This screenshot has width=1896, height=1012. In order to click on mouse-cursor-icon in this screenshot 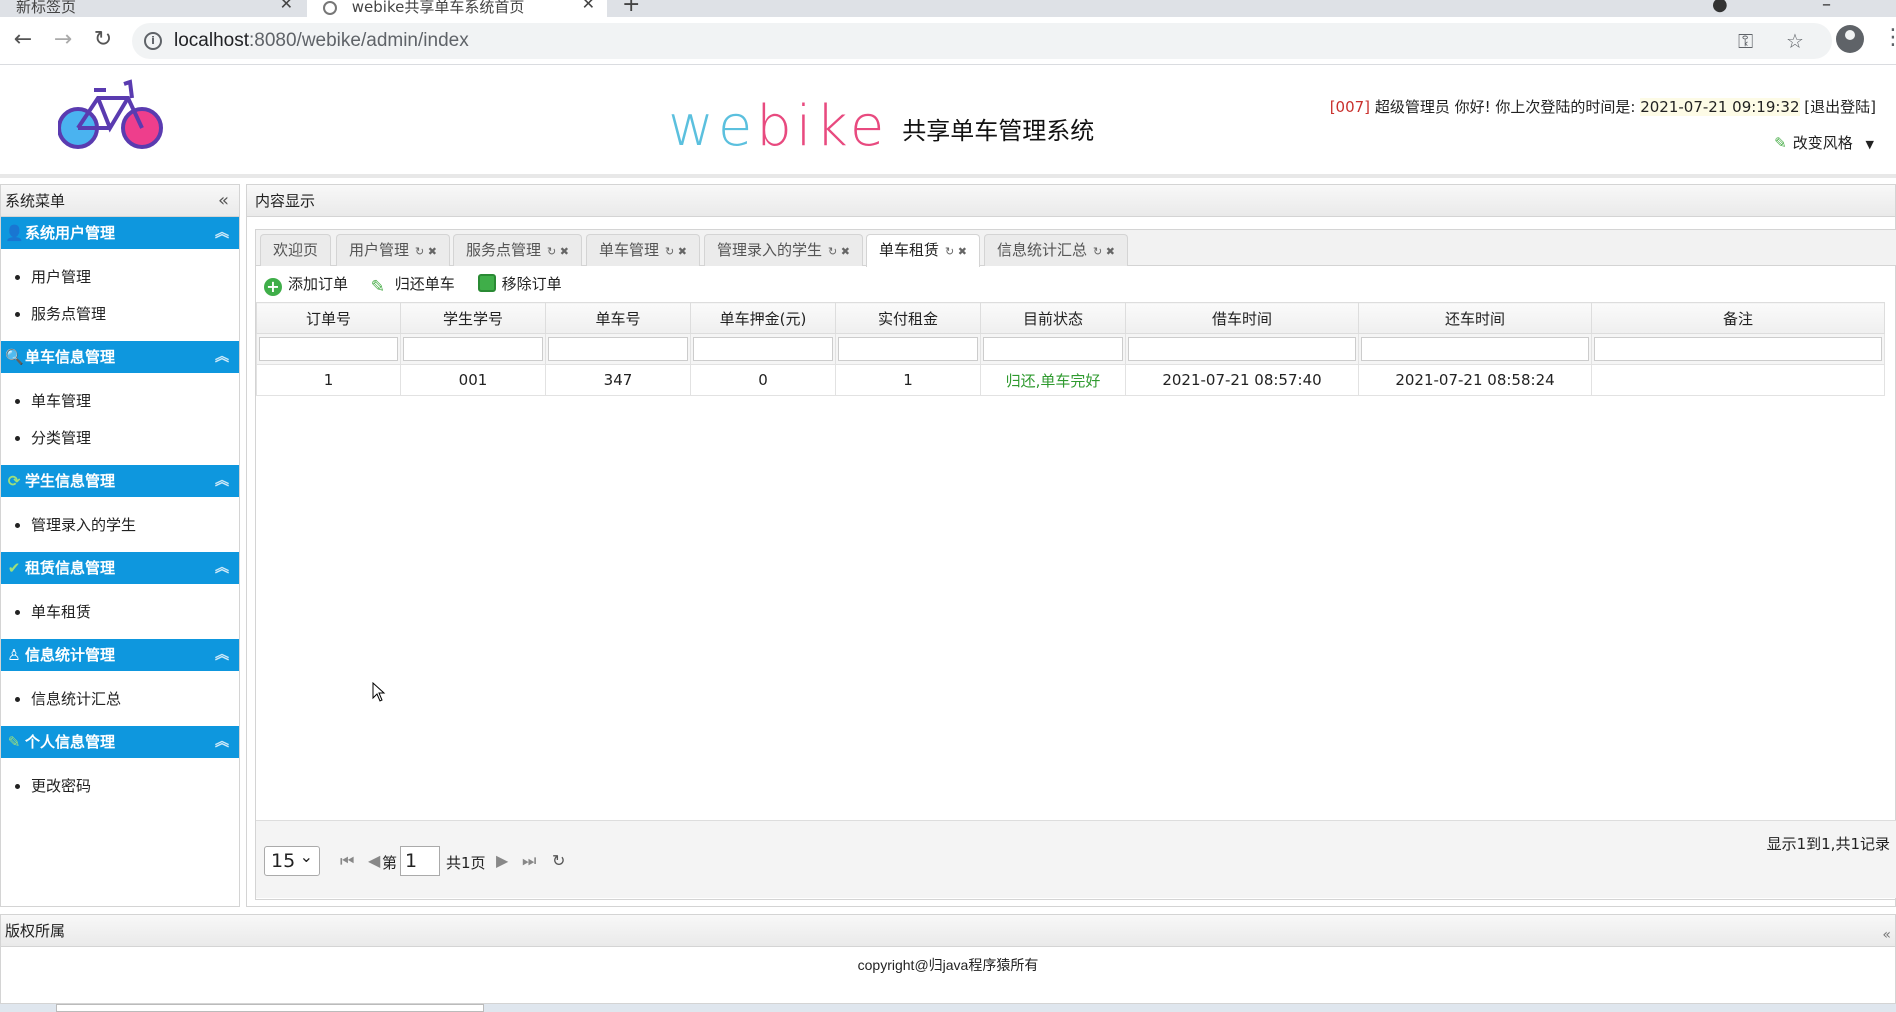, I will do `click(379, 692)`.